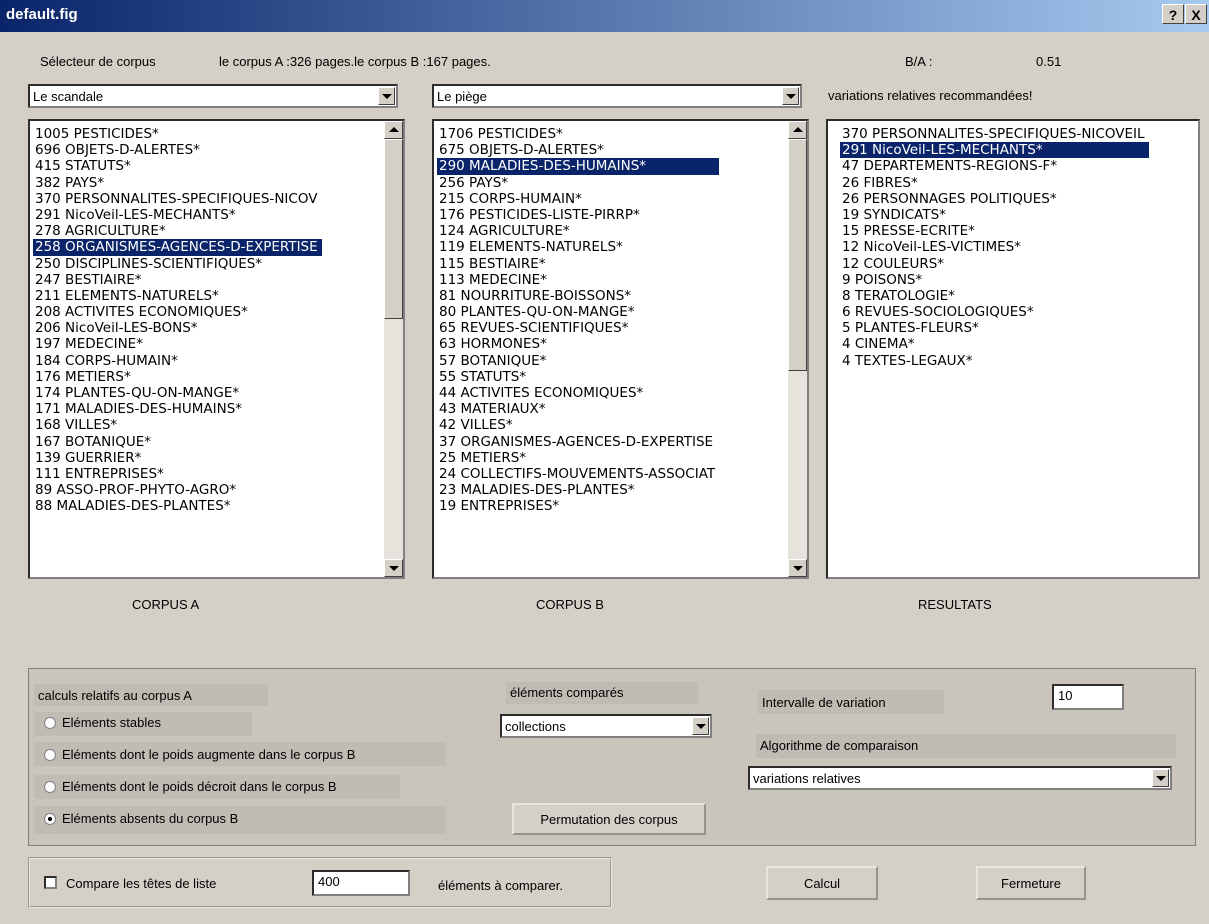  What do you see at coordinates (994, 150) in the screenshot?
I see `list-item-selected: 291 NicoVeil-LES-MECHANTS*` at bounding box center [994, 150].